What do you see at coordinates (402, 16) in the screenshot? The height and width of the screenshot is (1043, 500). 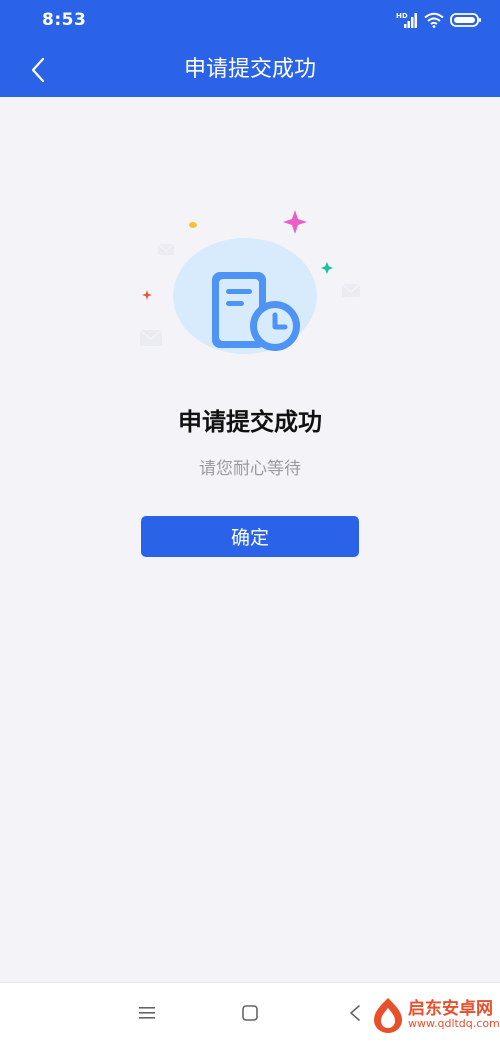 I see `network-label: HD` at bounding box center [402, 16].